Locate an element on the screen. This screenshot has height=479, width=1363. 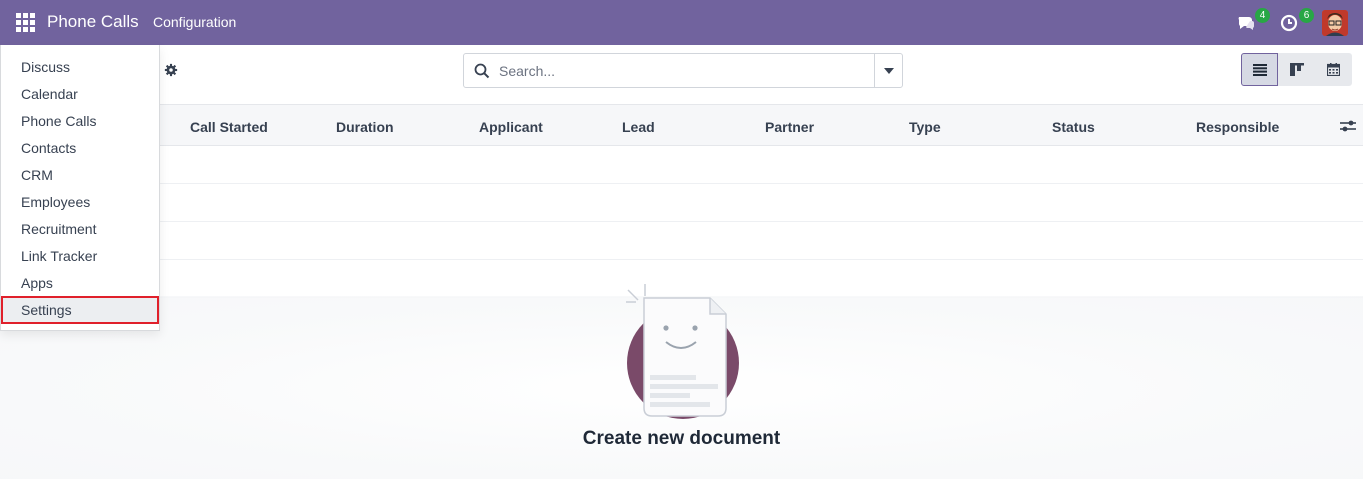
app-menu-item-settings: Settings is located at coordinates (80, 310).